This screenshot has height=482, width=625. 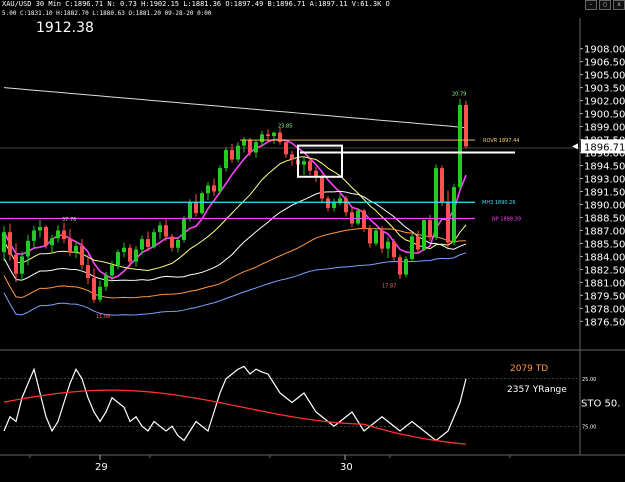 What do you see at coordinates (575, 146) in the screenshot?
I see `current-price-arrow-icon` at bounding box center [575, 146].